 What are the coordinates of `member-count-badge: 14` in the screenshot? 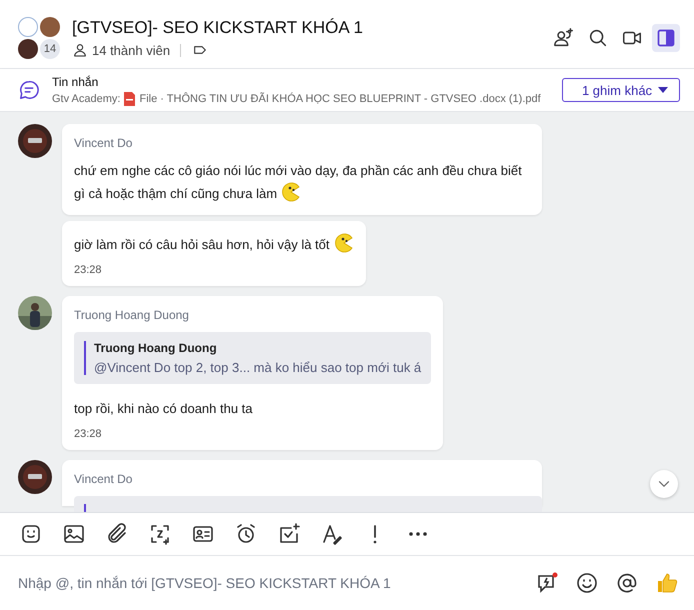 It's located at (50, 49).